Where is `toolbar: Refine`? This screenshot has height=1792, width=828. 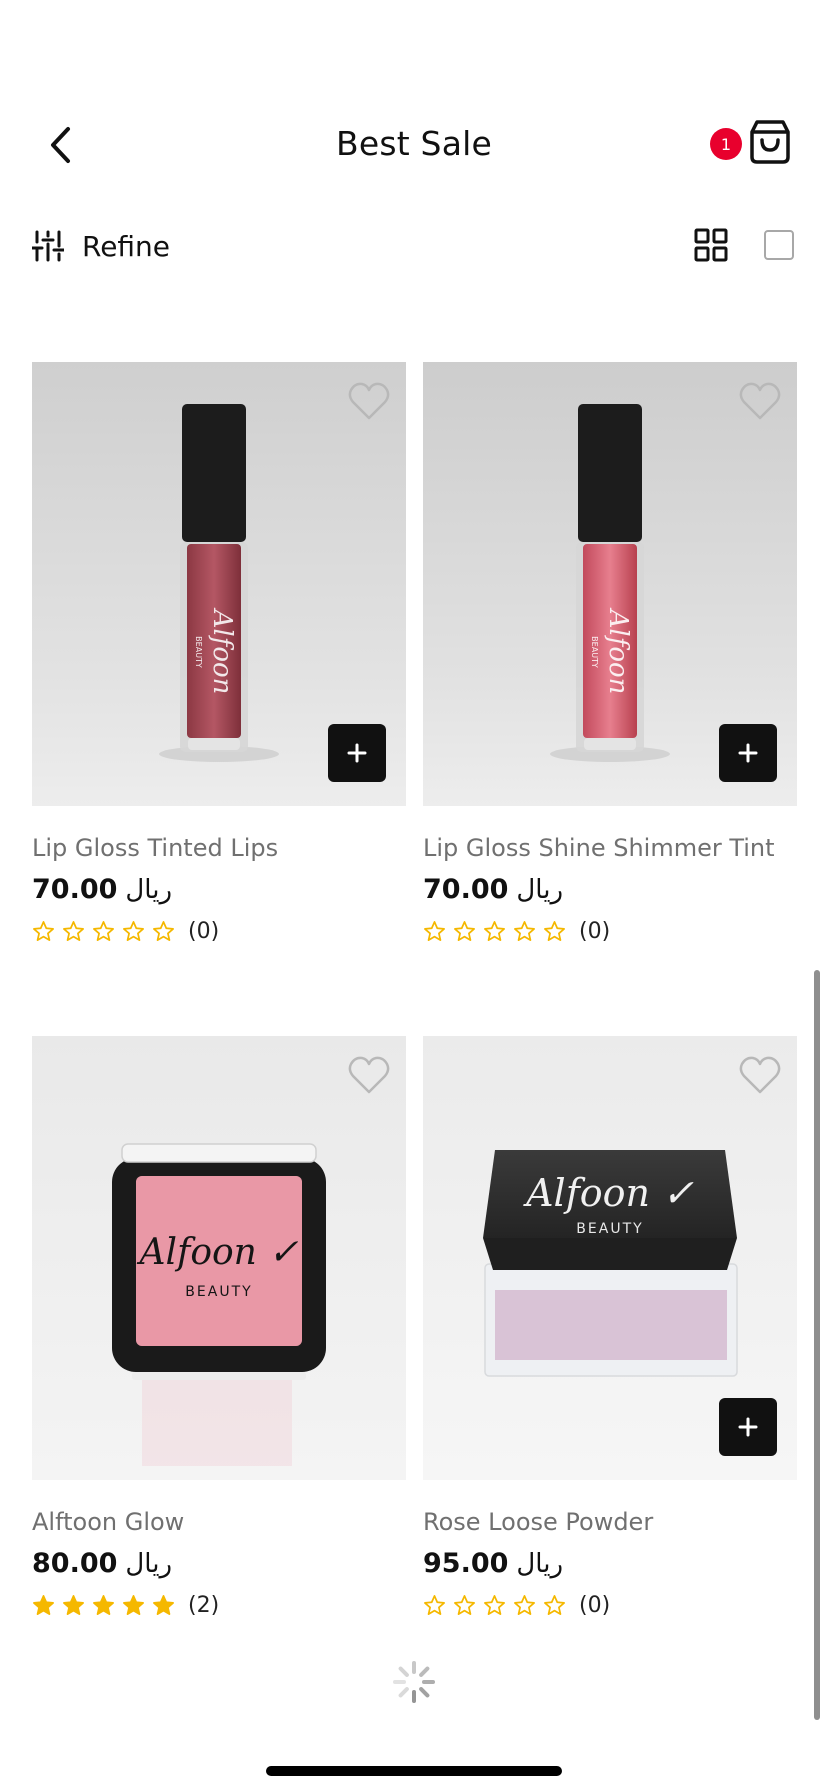 toolbar: Refine is located at coordinates (414, 246).